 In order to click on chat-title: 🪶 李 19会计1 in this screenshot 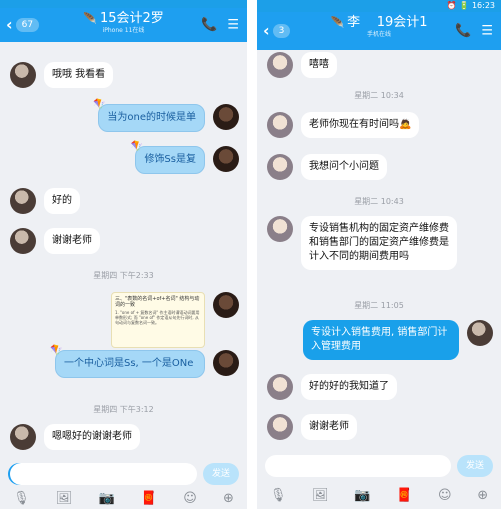, I will do `click(379, 22)`.